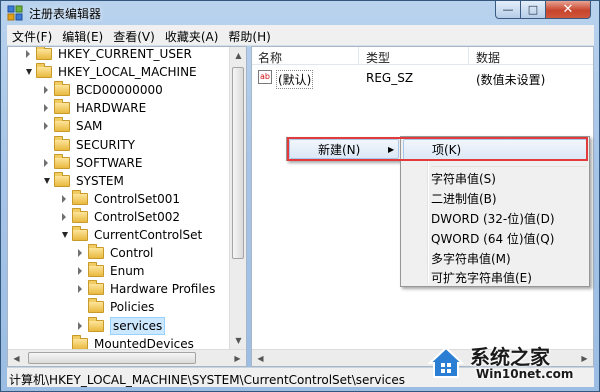 The width and height of the screenshot is (600, 392). I want to click on maximize-button: □, so click(533, 10).